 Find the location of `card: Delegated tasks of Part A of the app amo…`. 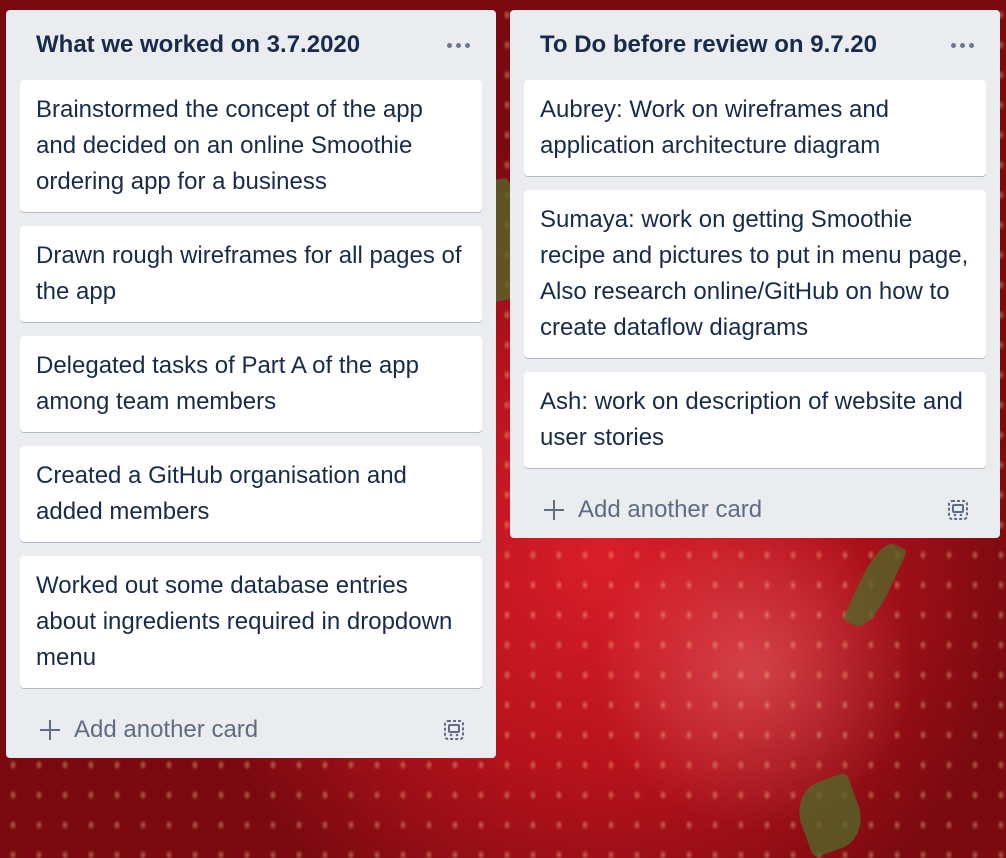

card: Delegated tasks of Part A of the app amo… is located at coordinates (251, 384).